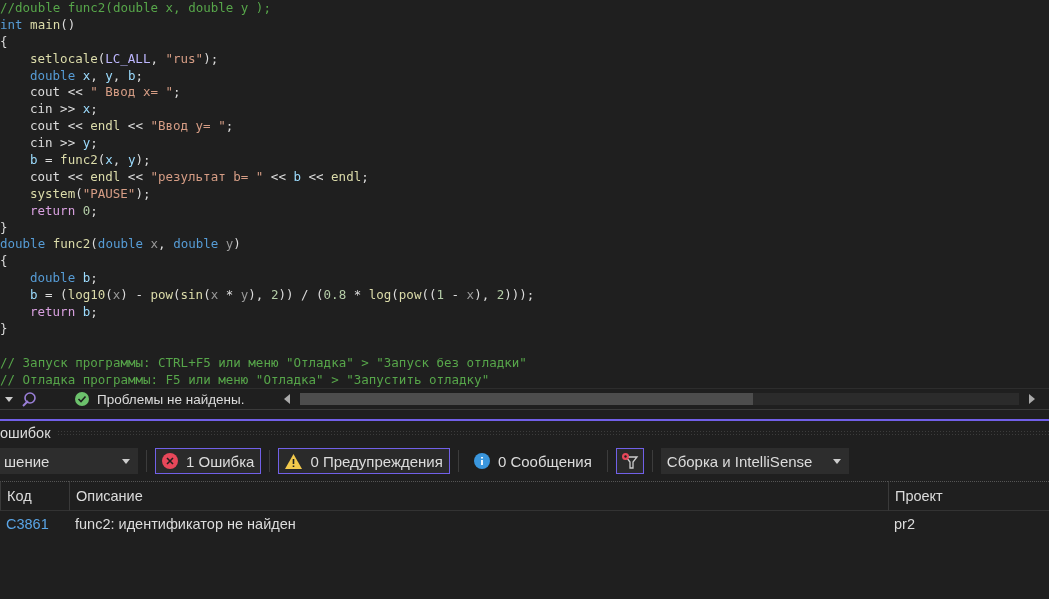  I want to click on error-code-link: C3861, so click(34, 524).